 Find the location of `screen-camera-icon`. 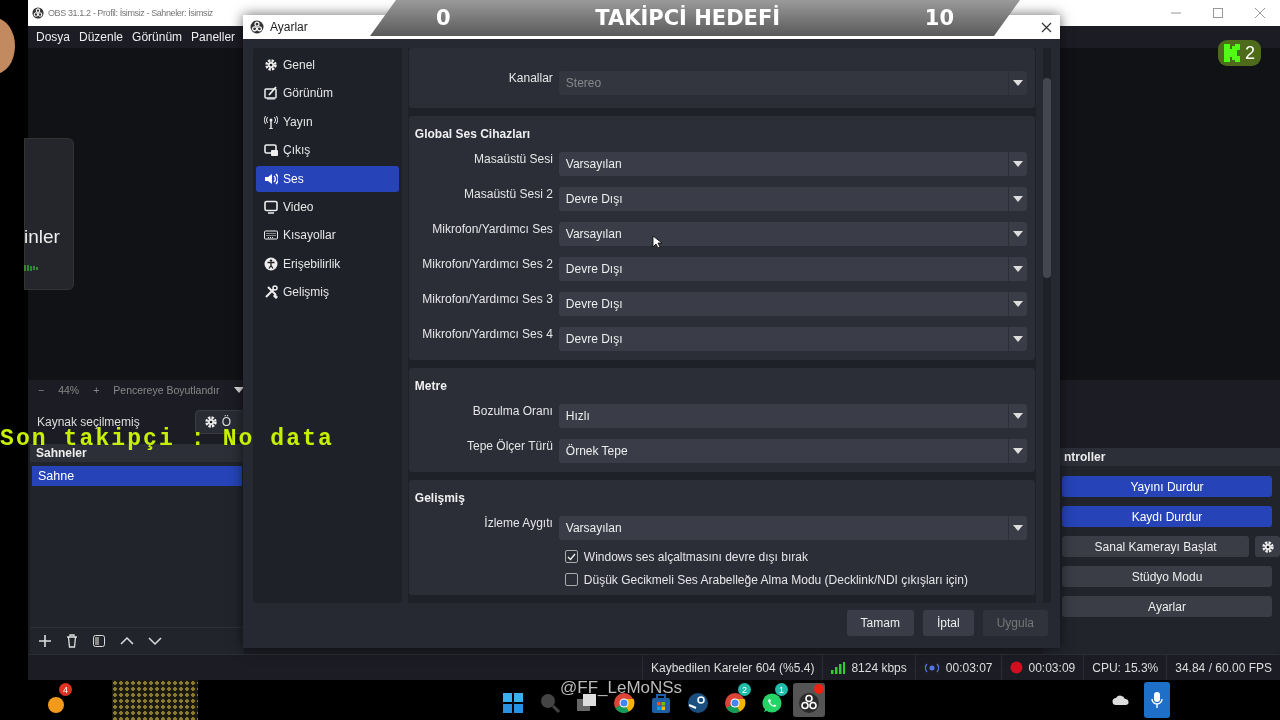

screen-camera-icon is located at coordinates (271, 150).